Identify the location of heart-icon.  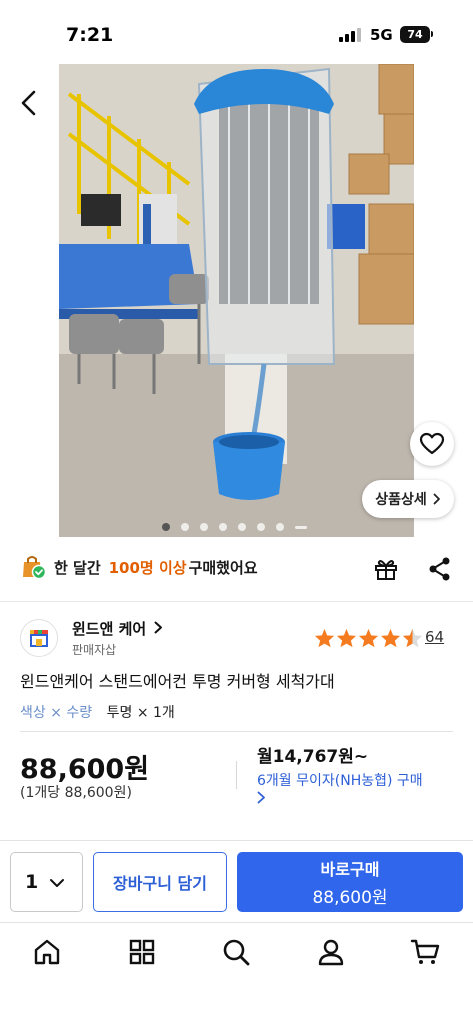
(432, 443).